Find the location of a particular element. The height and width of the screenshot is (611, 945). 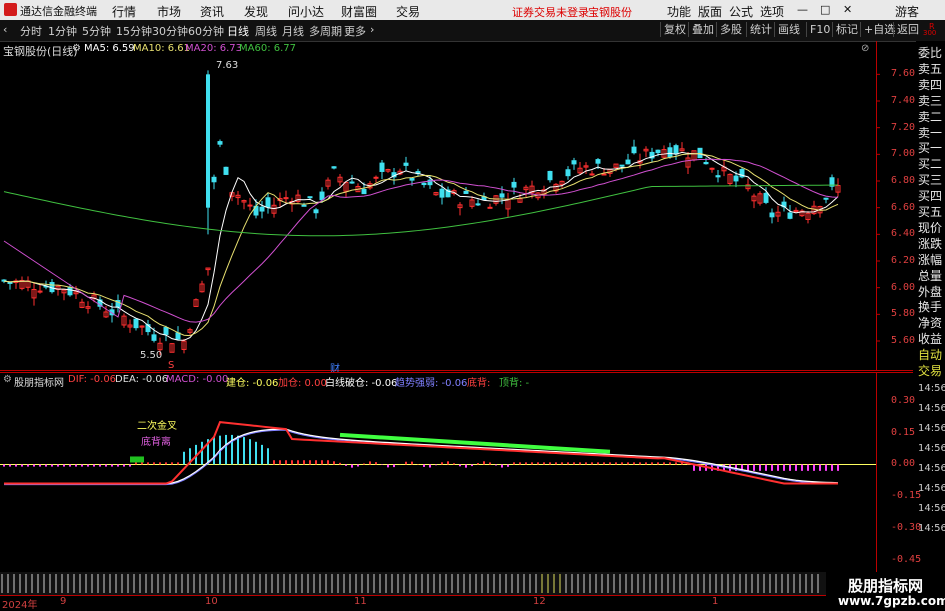

menu-hangqing: 行情 is located at coordinates (124, 11).